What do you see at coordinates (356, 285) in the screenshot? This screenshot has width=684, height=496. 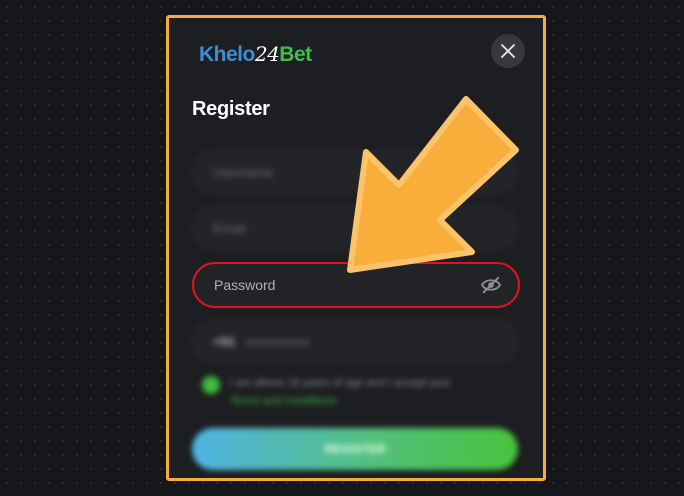 I see `password-field: Password` at bounding box center [356, 285].